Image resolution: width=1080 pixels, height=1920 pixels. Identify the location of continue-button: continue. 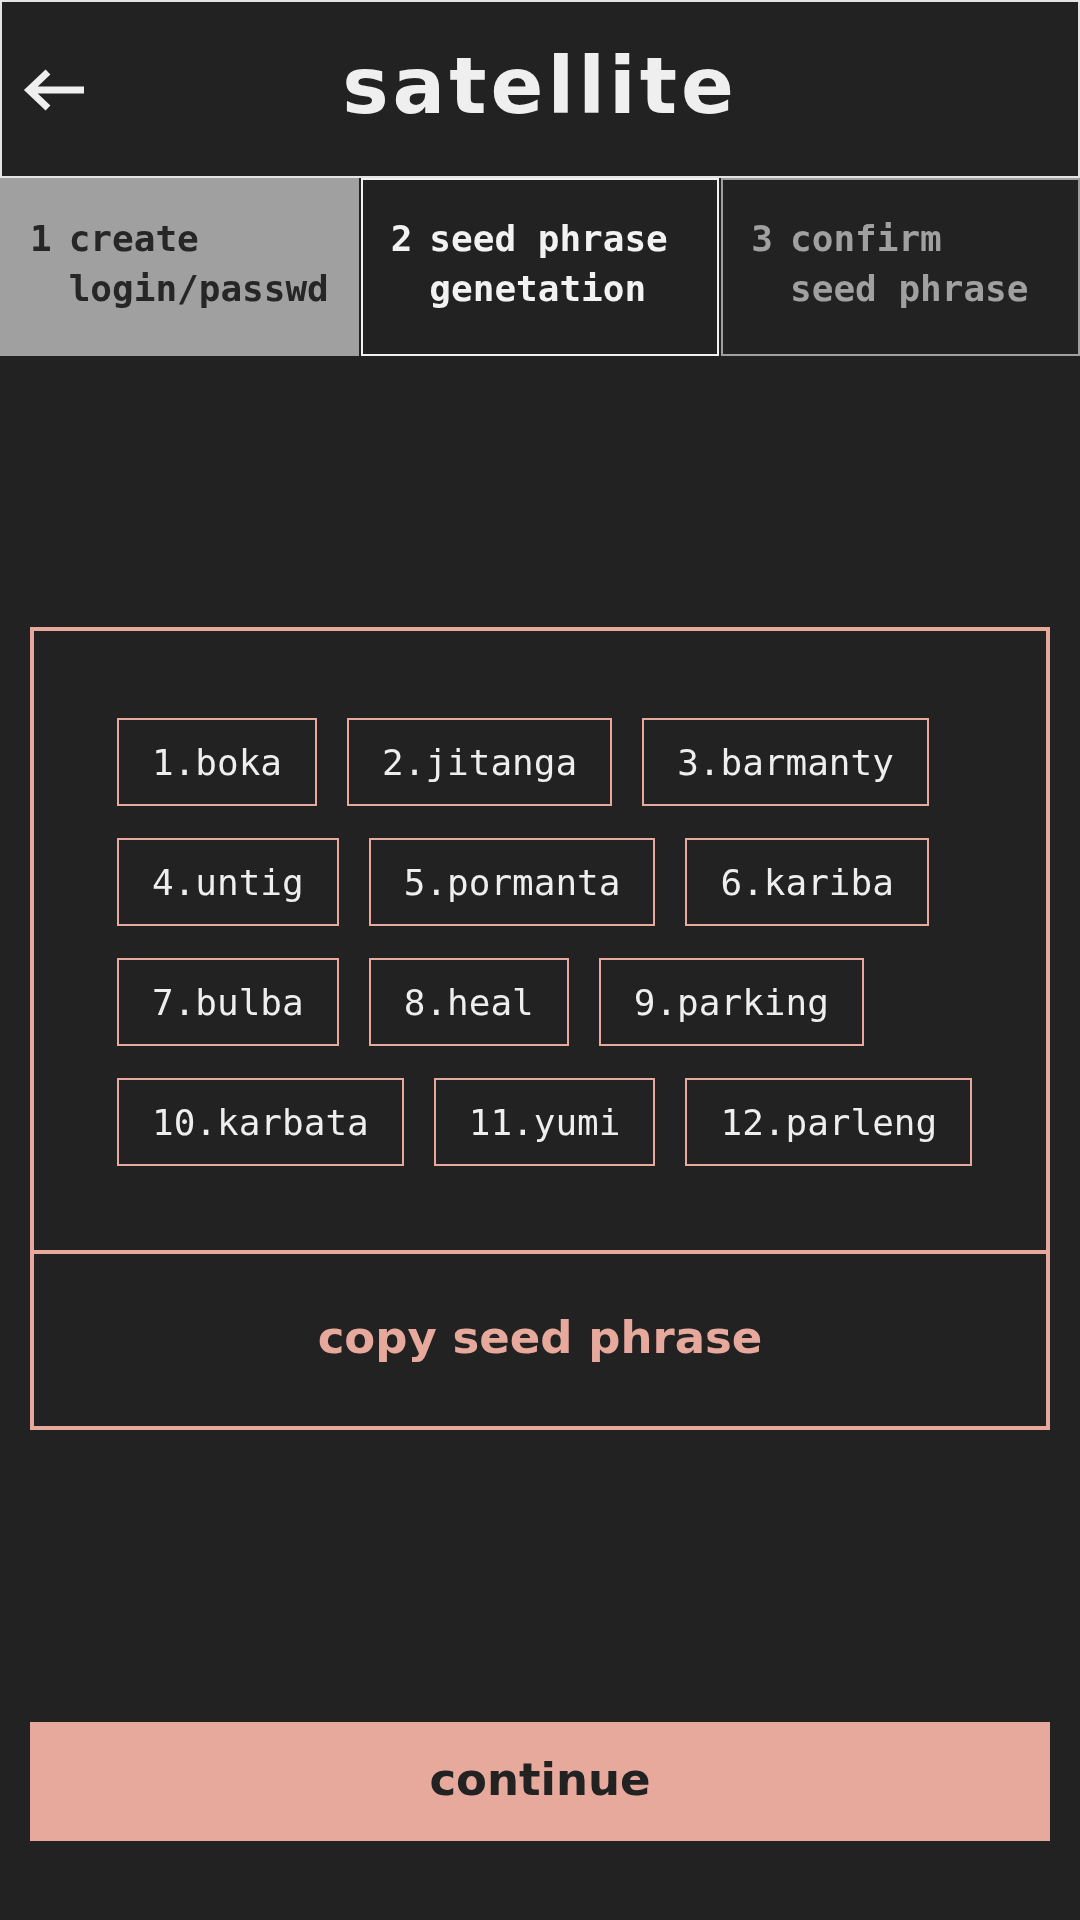
(540, 1781).